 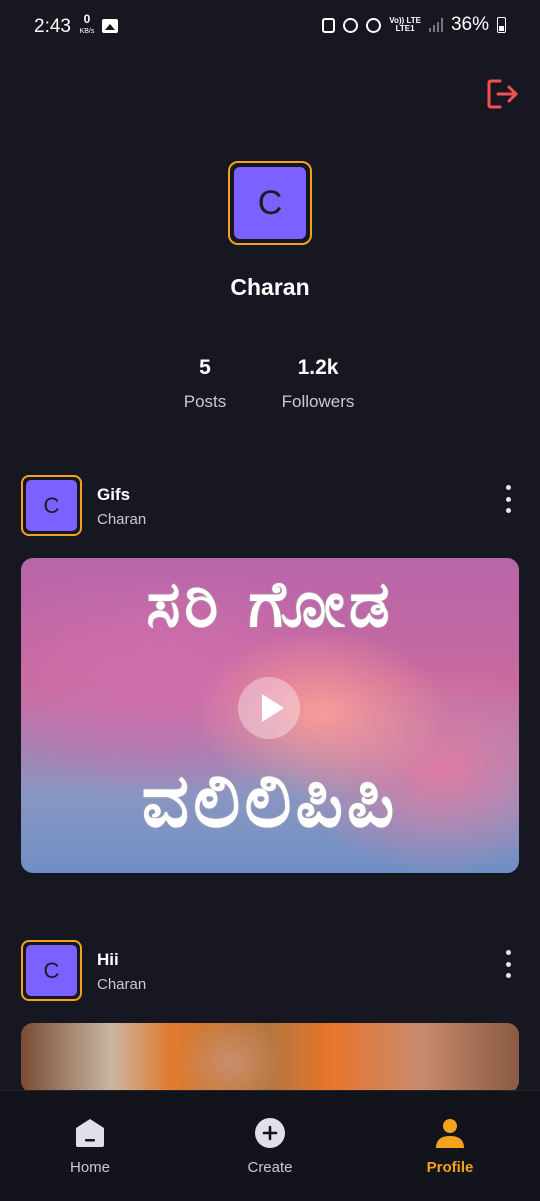 I want to click on nav-create: Create, so click(x=270, y=1146).